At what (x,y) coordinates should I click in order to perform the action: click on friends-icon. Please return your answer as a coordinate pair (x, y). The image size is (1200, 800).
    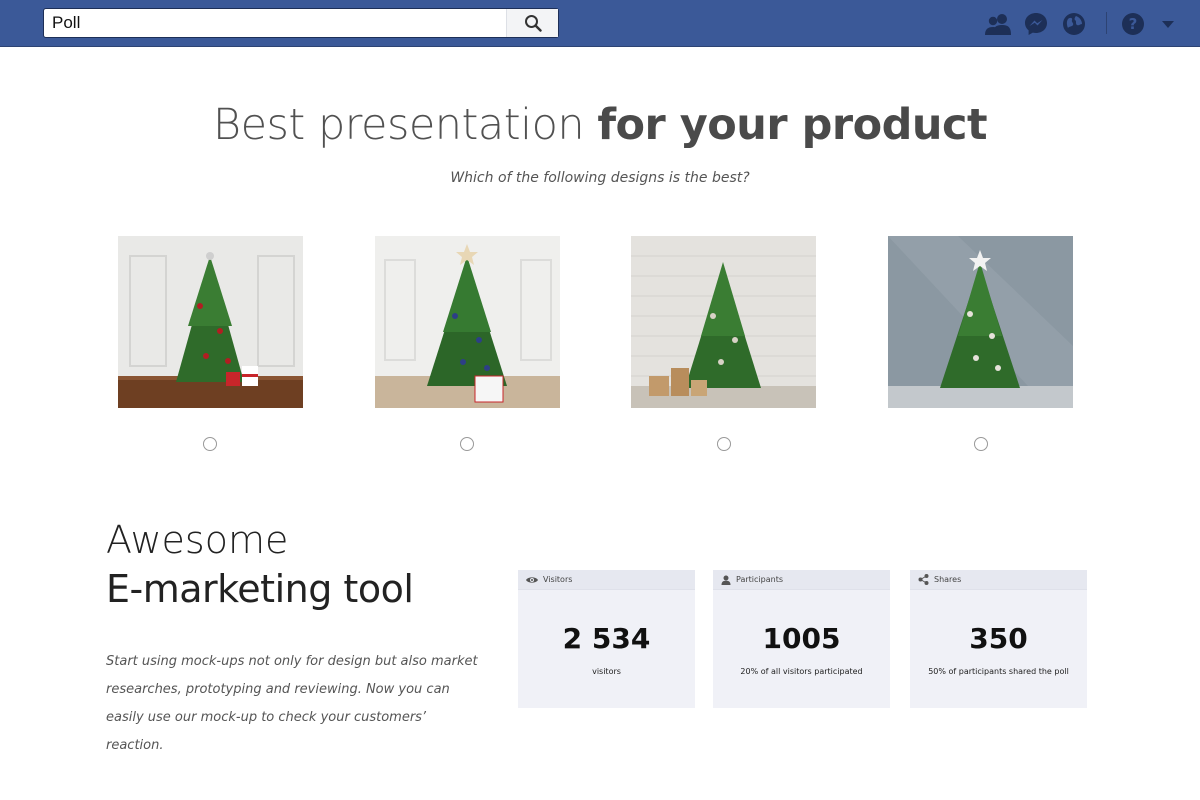
    Looking at the image, I should click on (998, 24).